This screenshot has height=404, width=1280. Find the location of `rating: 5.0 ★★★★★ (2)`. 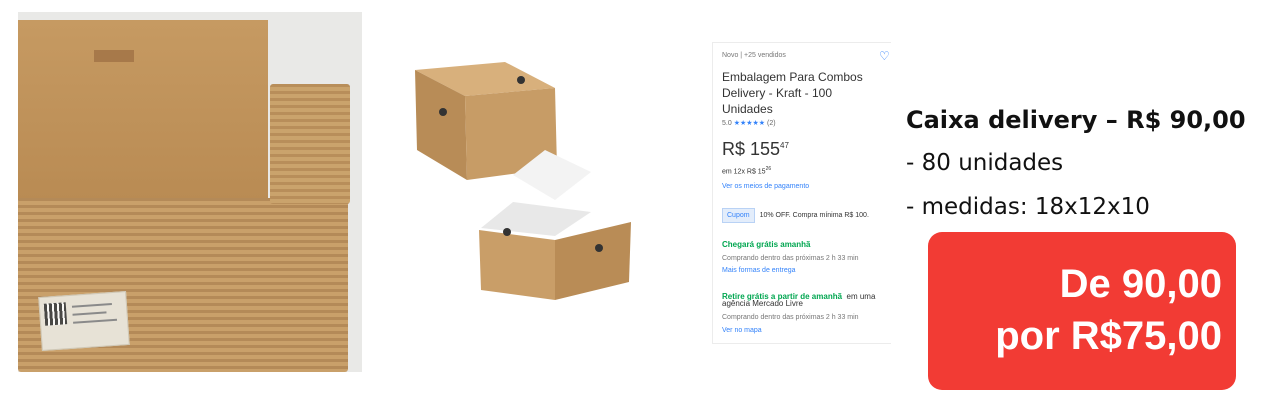

rating: 5.0 ★★★★★ (2) is located at coordinates (749, 123).